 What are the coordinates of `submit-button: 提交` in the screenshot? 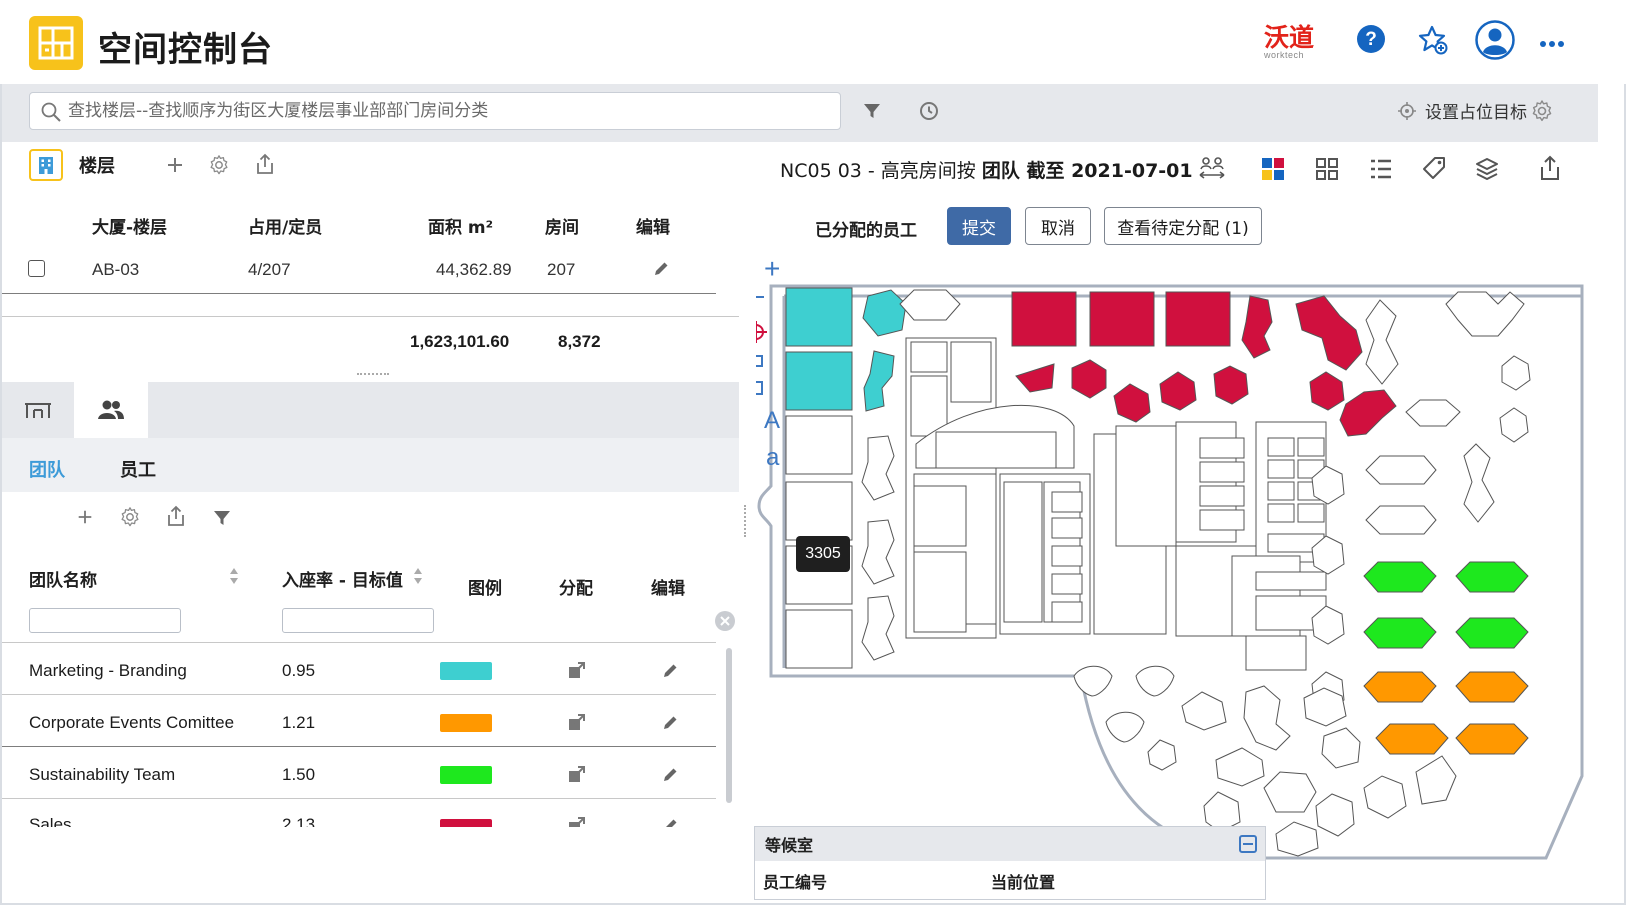 It's located at (979, 226).